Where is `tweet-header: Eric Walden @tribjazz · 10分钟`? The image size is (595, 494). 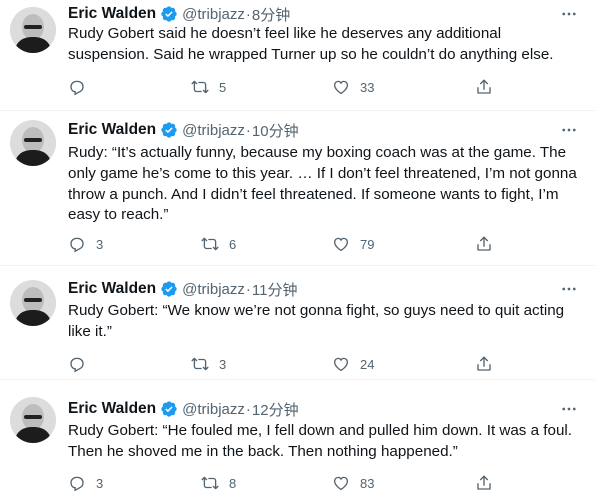
tweet-header: Eric Walden @tribjazz · 10分钟 is located at coordinates (183, 130).